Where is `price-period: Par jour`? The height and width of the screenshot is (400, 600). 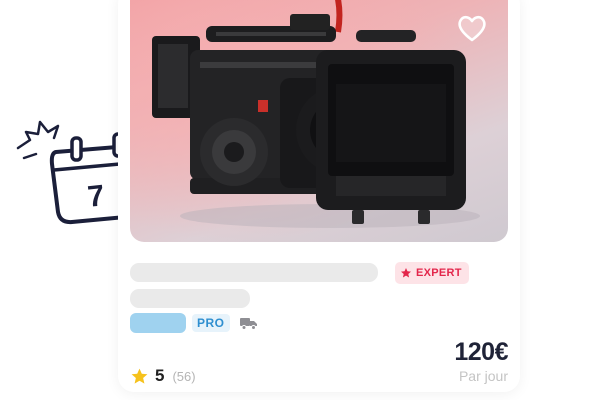
price-period: Par jour is located at coordinates (483, 376).